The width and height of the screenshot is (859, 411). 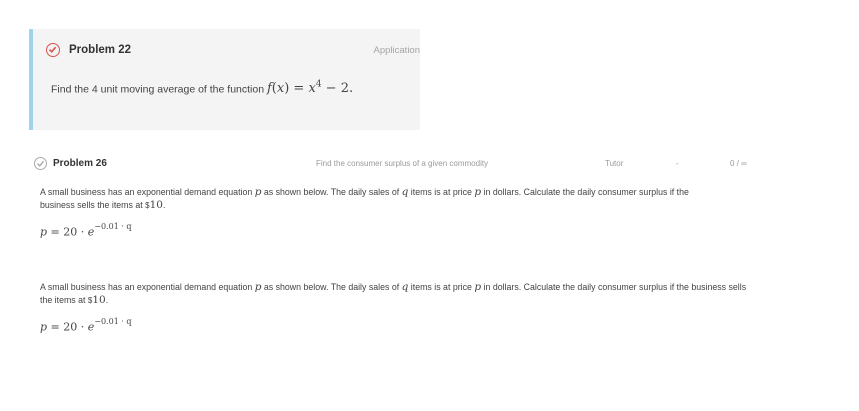 I want to click on text-segment: the items at, so click(x=64, y=299).